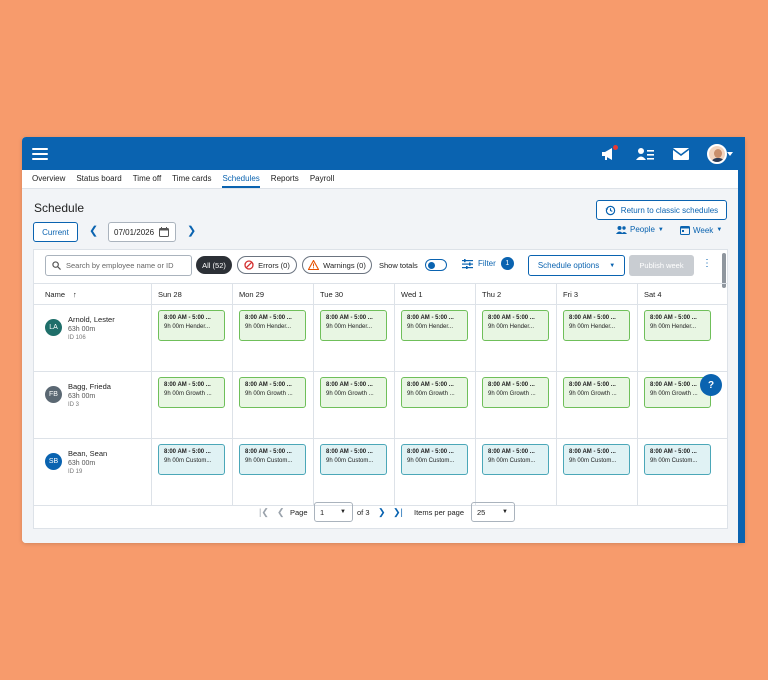  Describe the element at coordinates (267, 265) in the screenshot. I see `filter-errors-pill: Errors (0)` at that location.